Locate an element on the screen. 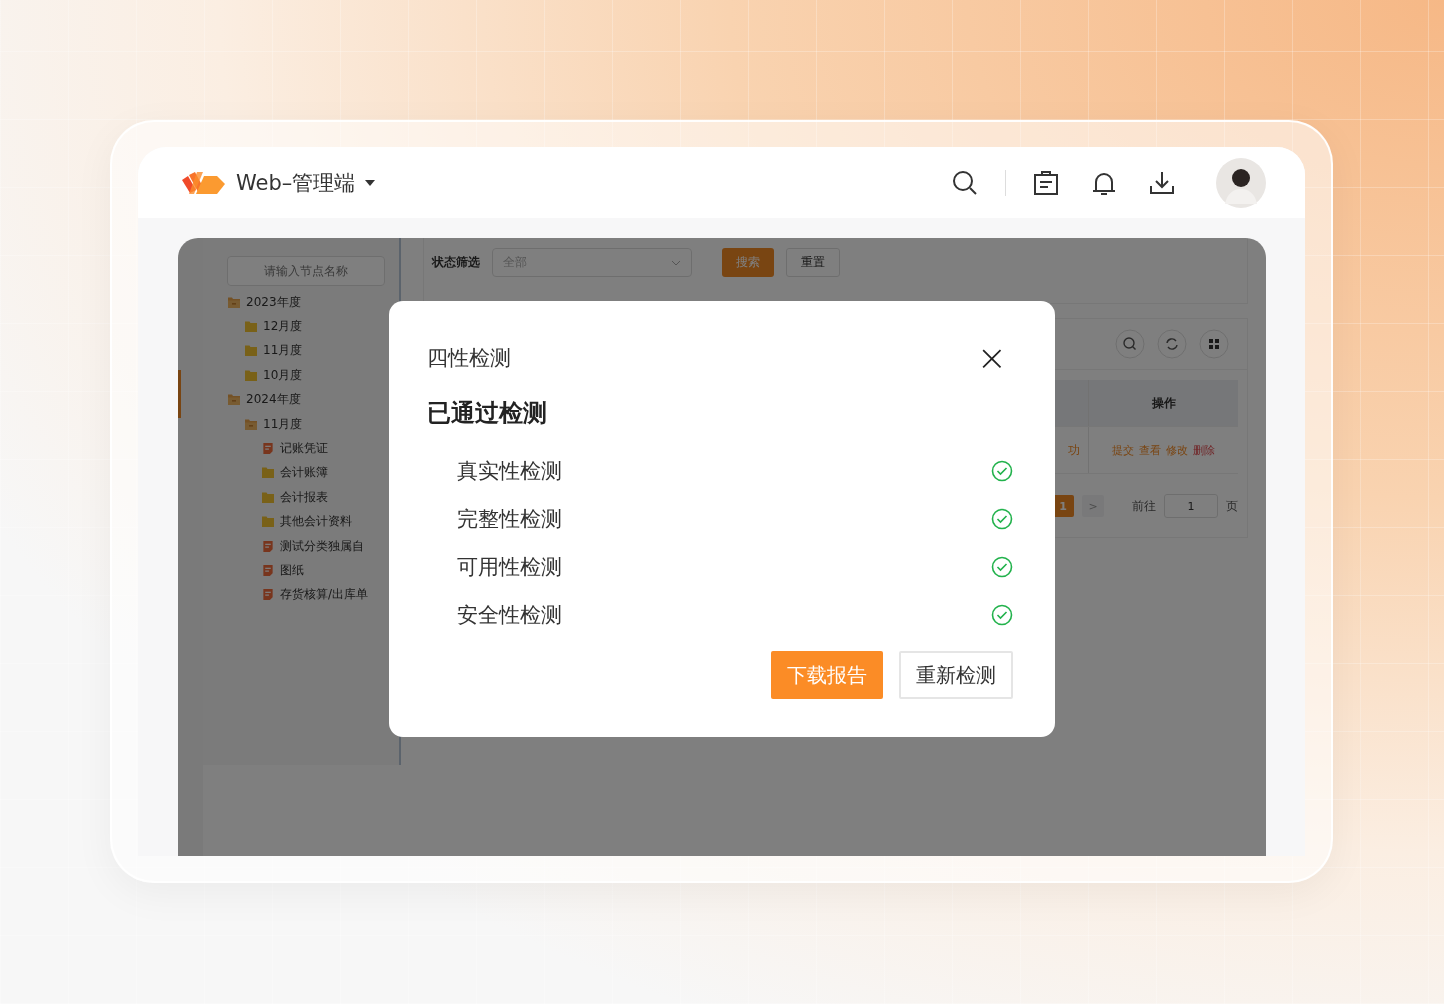  tree-item: 其他会计资料 is located at coordinates (313, 521).